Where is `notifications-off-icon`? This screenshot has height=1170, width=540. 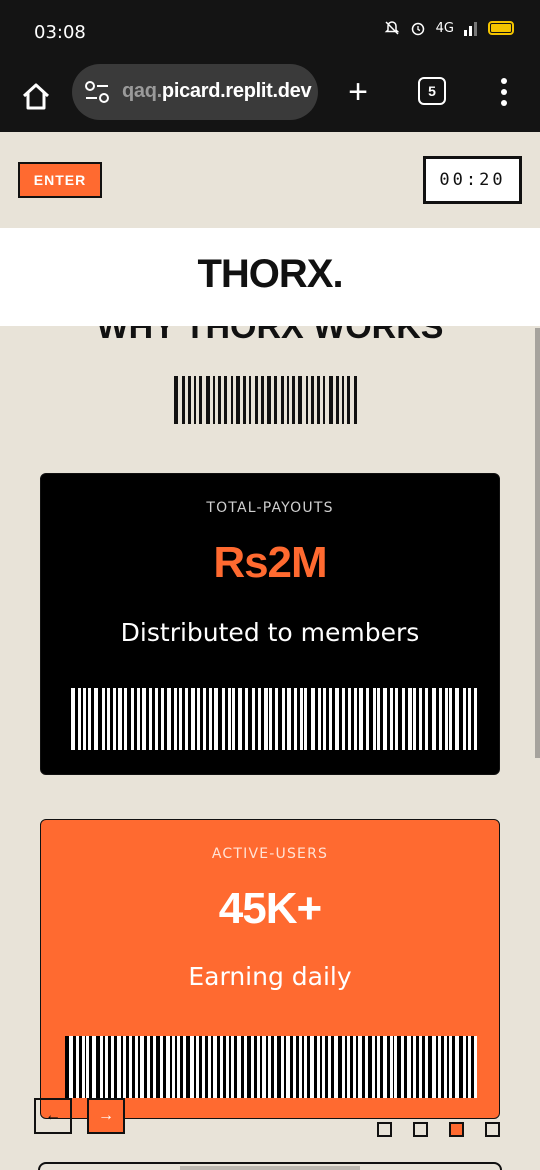
notifications-off-icon is located at coordinates (391, 28).